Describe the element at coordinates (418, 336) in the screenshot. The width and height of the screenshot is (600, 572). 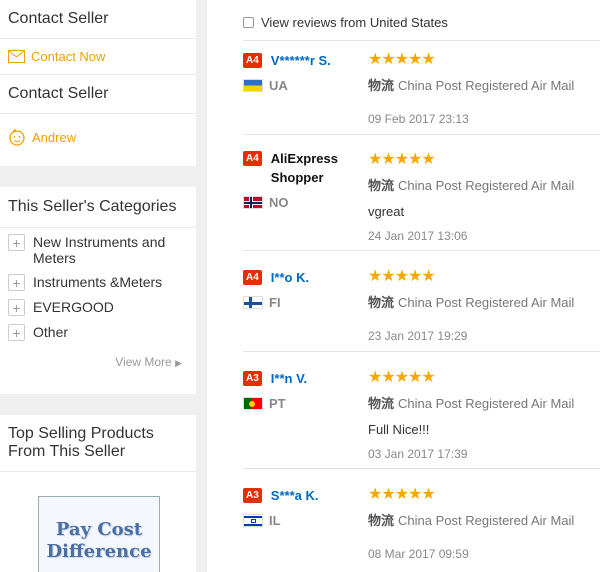
I see `review-date: 23 Jan 2017 19:29` at that location.